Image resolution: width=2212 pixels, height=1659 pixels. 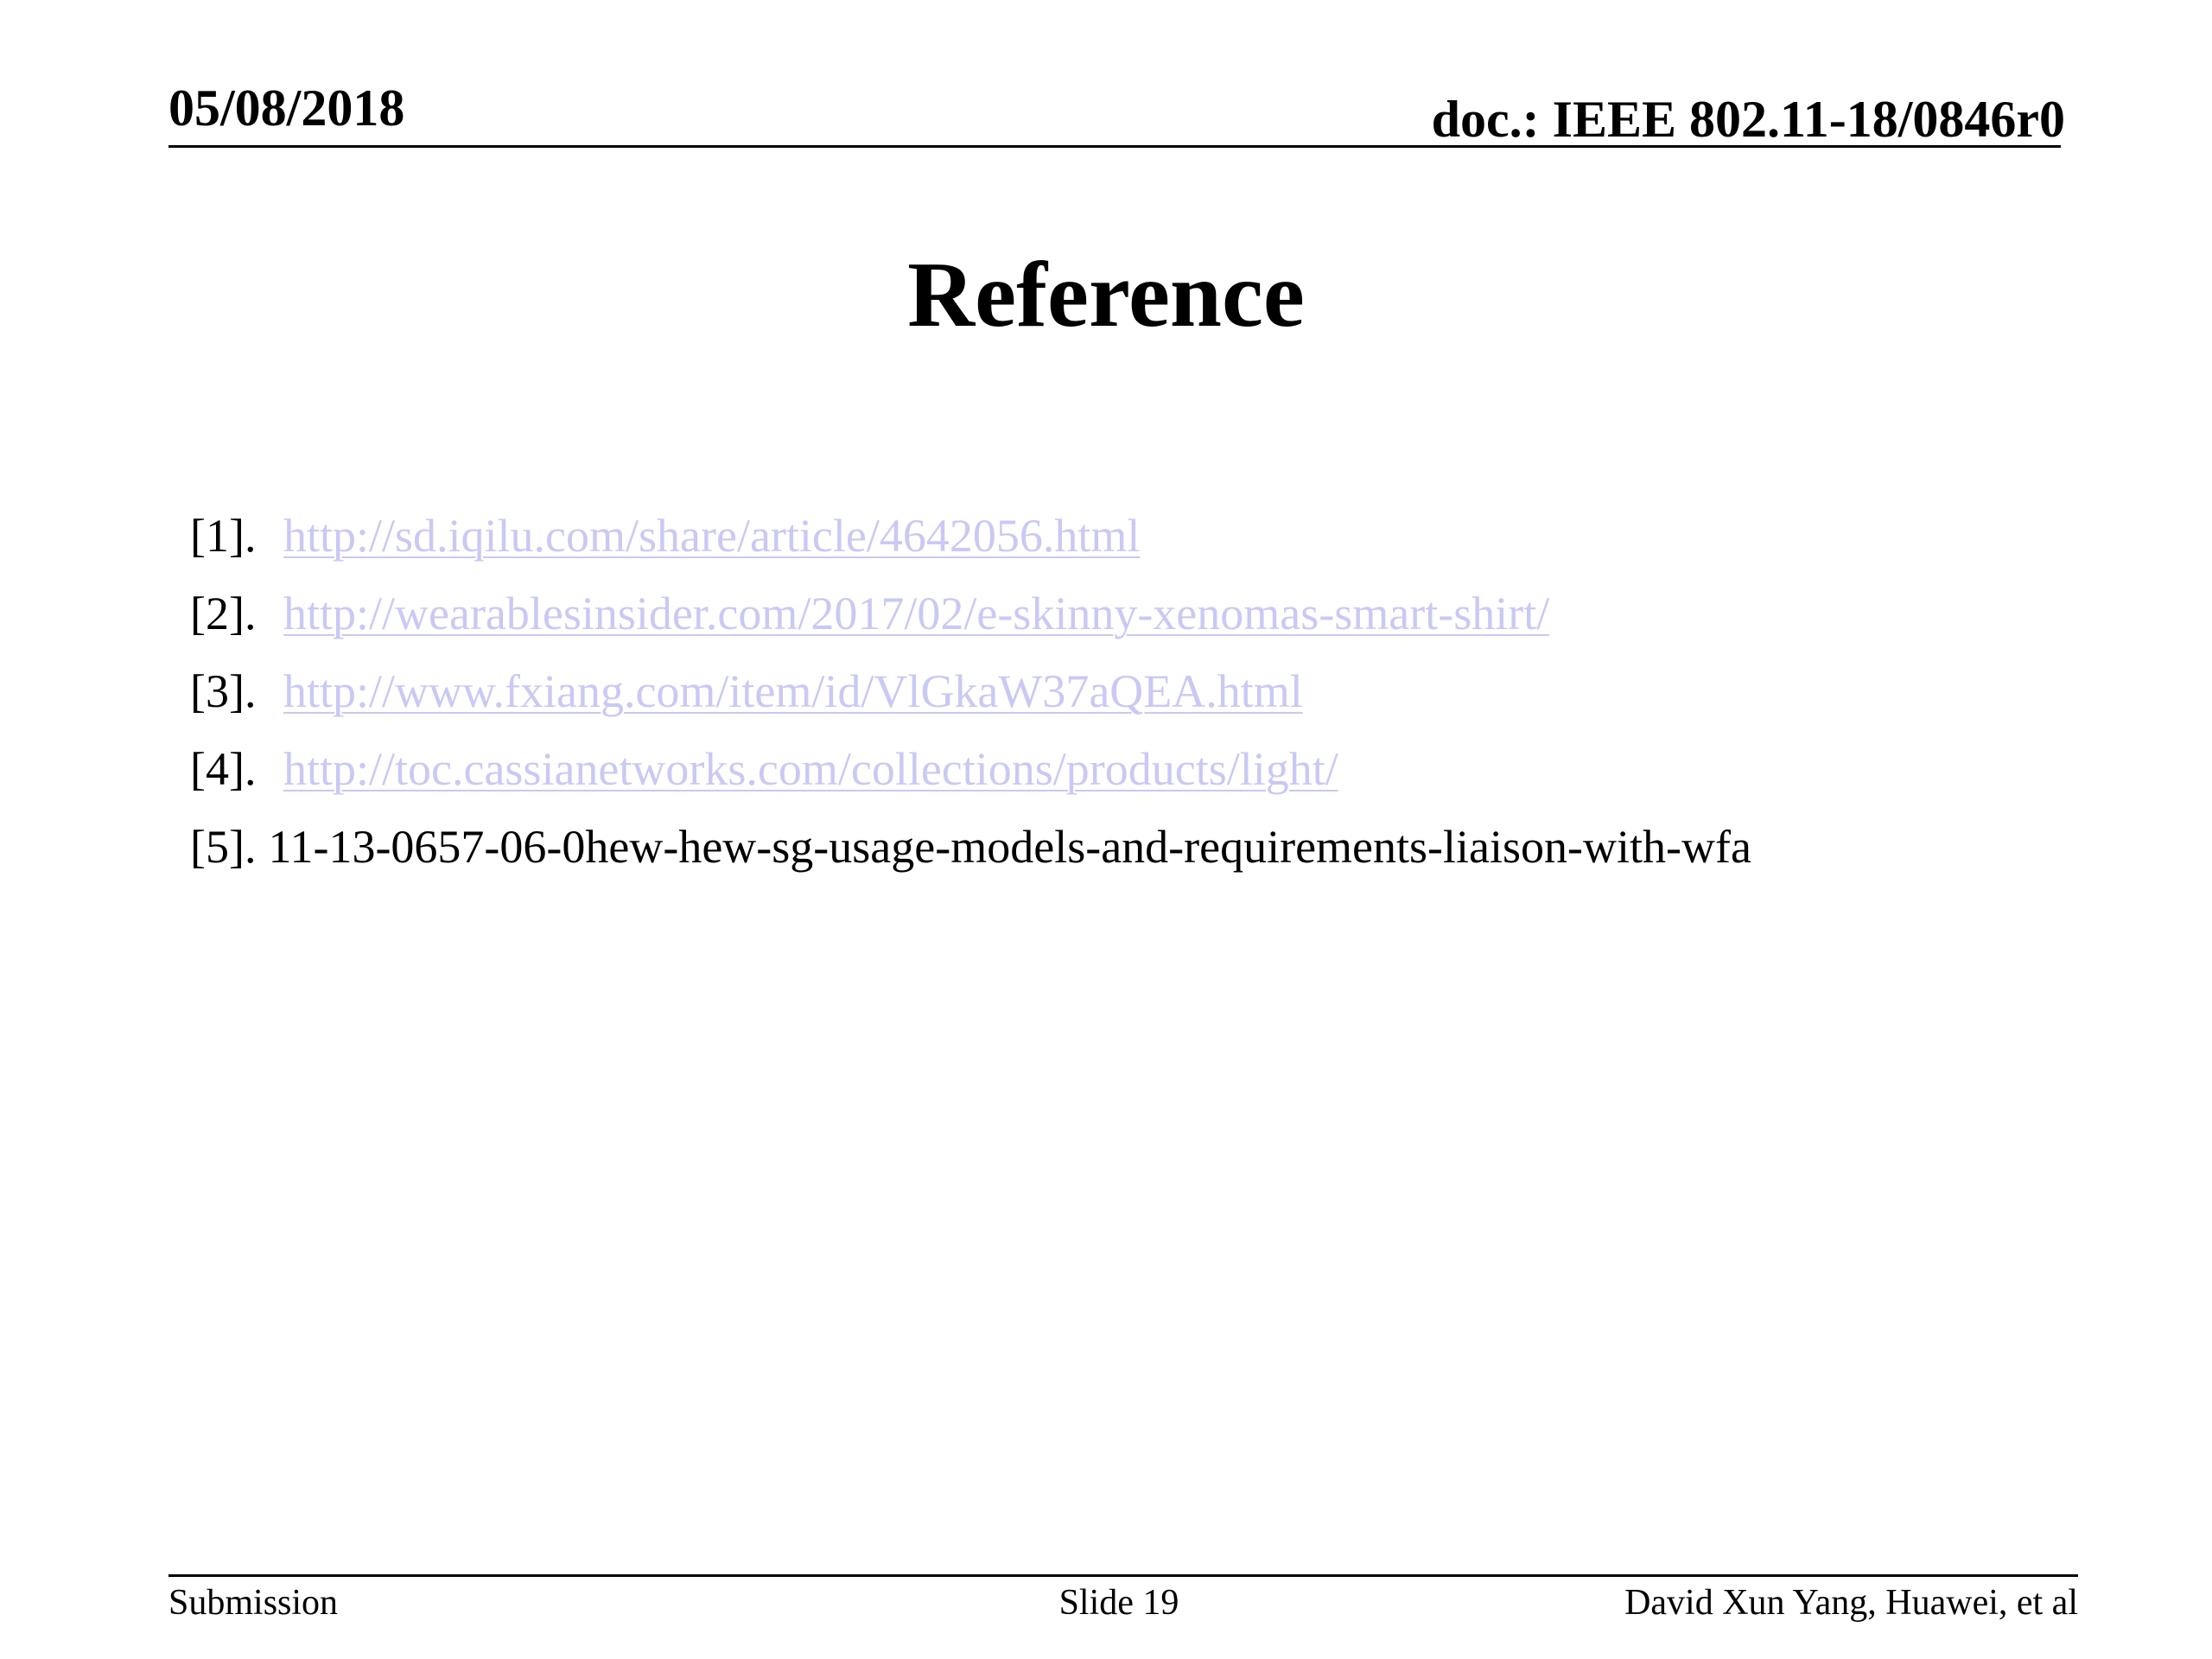 What do you see at coordinates (223, 847) in the screenshot?
I see `reference-number: [5].` at bounding box center [223, 847].